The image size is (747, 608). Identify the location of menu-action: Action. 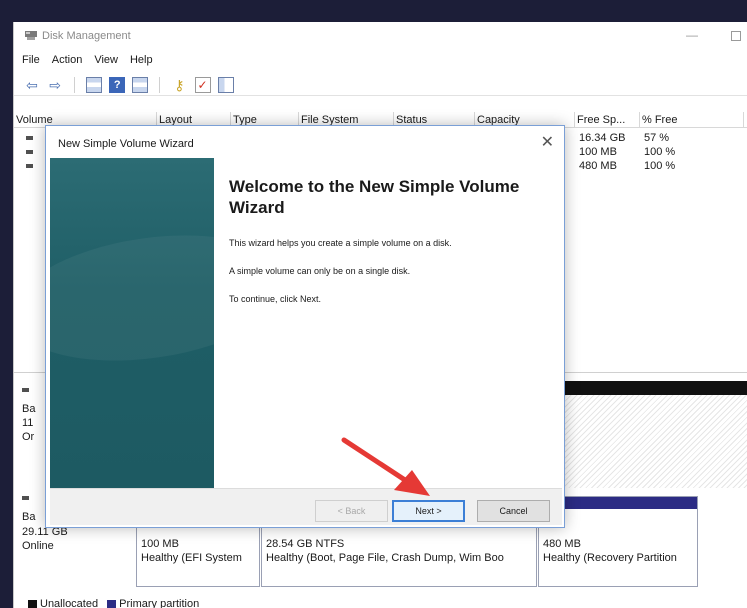
(67, 60).